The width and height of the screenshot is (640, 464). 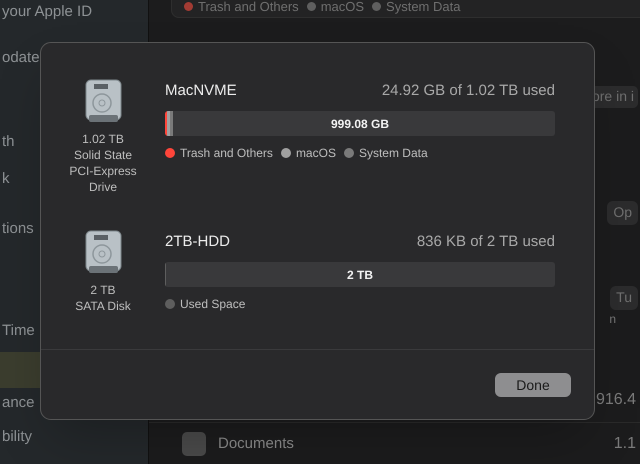 What do you see at coordinates (102, 187) in the screenshot?
I see `drive-caption: Drive` at bounding box center [102, 187].